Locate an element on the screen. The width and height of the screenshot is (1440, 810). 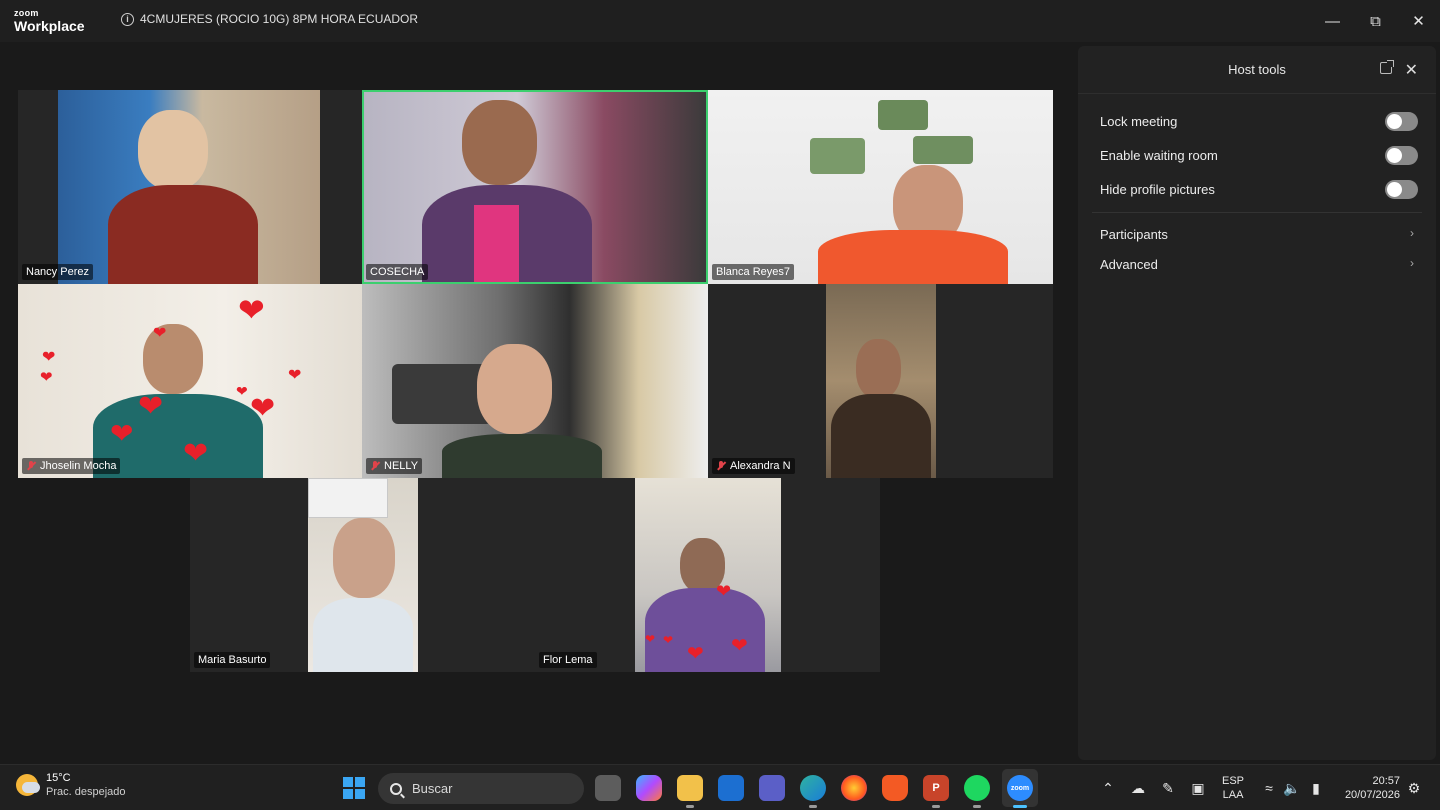
clock-date: 20/07/2026 is located at coordinates (1372, 795).